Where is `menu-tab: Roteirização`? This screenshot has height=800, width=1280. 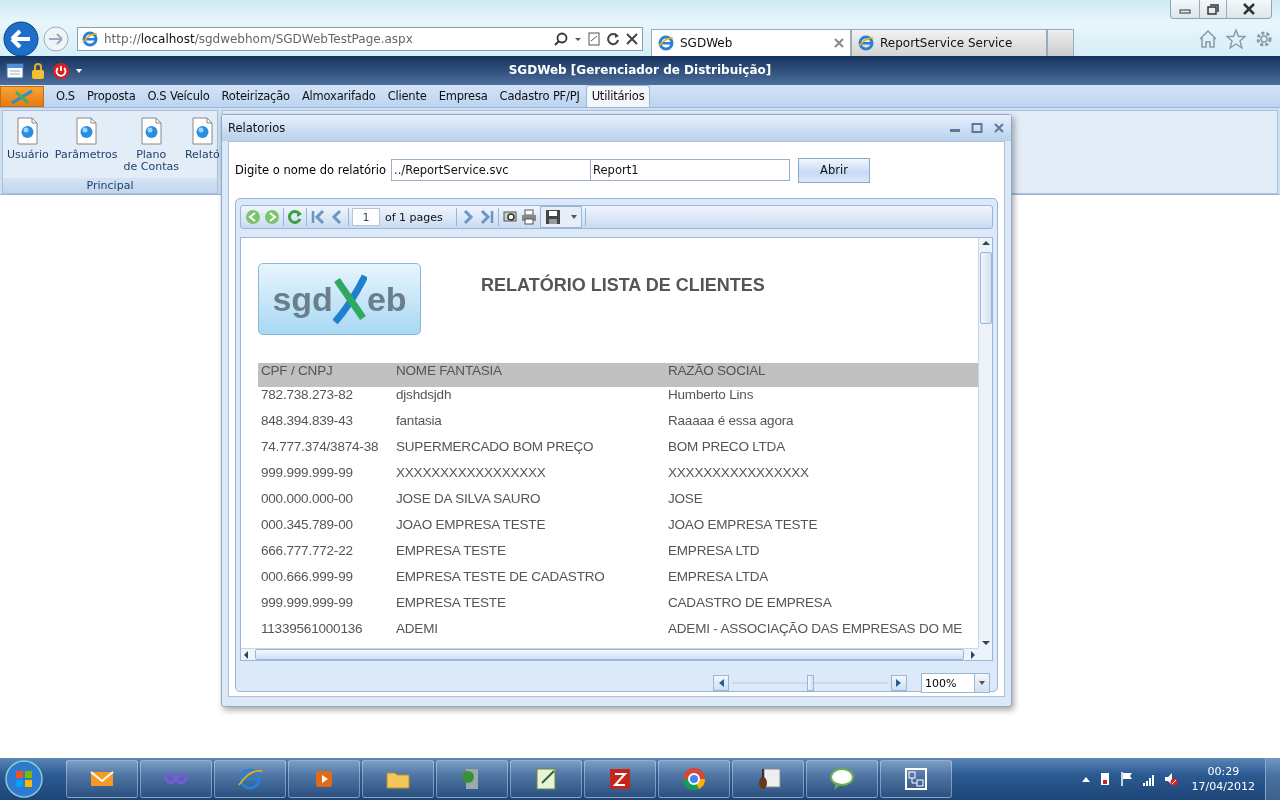
menu-tab: Roteirização is located at coordinates (255, 97).